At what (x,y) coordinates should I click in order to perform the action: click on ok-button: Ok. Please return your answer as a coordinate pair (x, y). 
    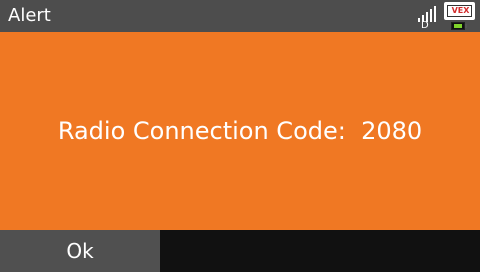
    Looking at the image, I should click on (80, 251).